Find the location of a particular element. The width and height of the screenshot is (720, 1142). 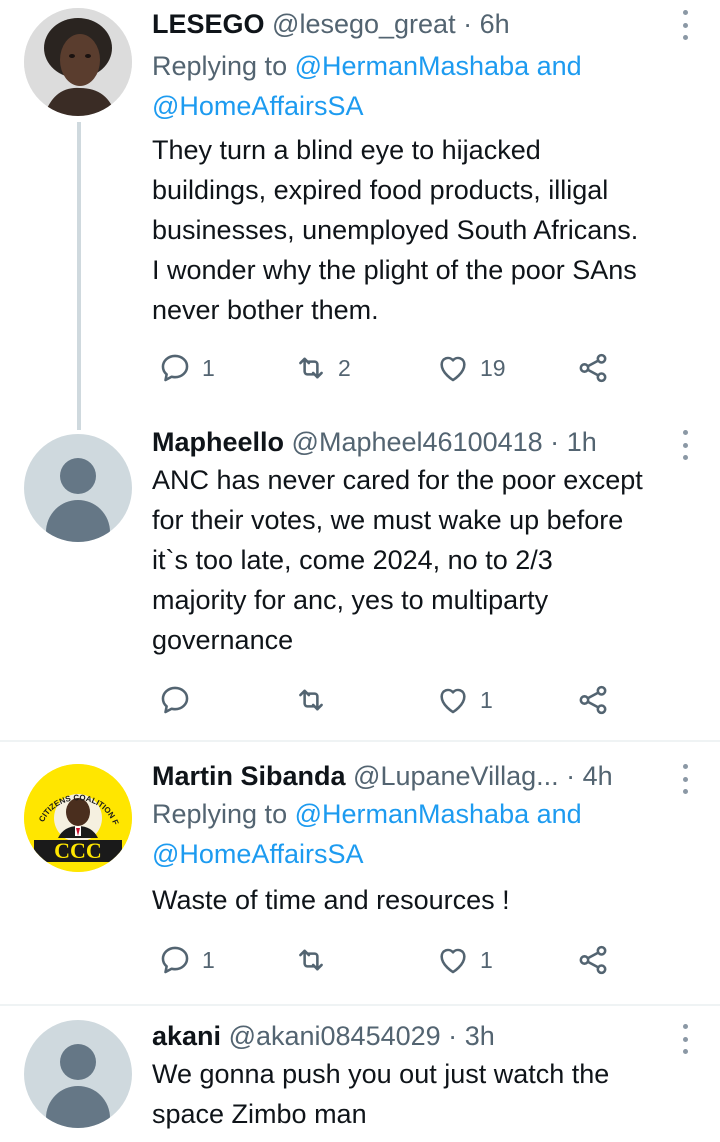

reply-button is located at coordinates (180, 700).